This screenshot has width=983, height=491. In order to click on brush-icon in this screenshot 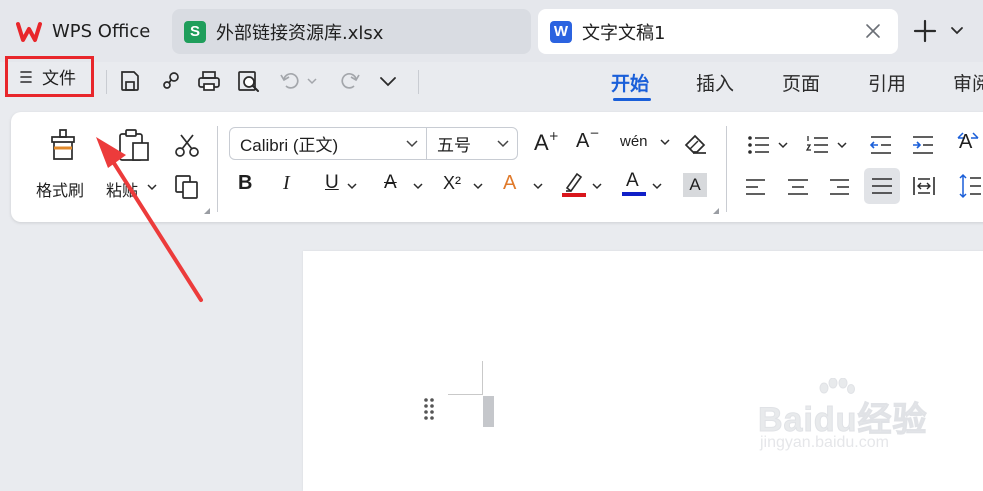, I will do `click(63, 144)`.